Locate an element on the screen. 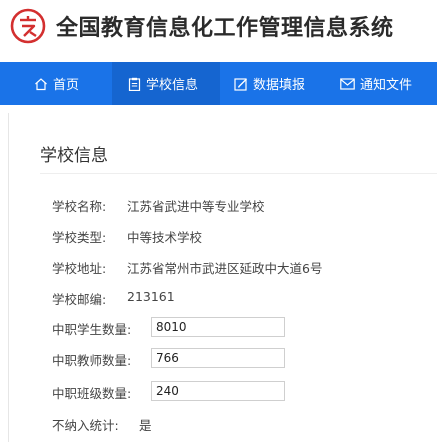 The width and height of the screenshot is (437, 442). nav-item-label: 首页 is located at coordinates (66, 85).